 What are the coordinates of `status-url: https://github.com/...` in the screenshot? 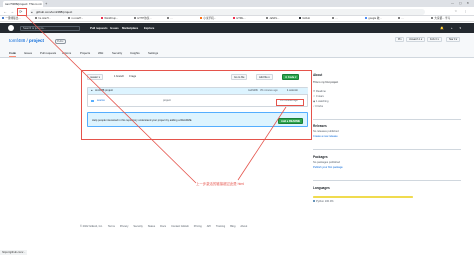 It's located at (14, 252).